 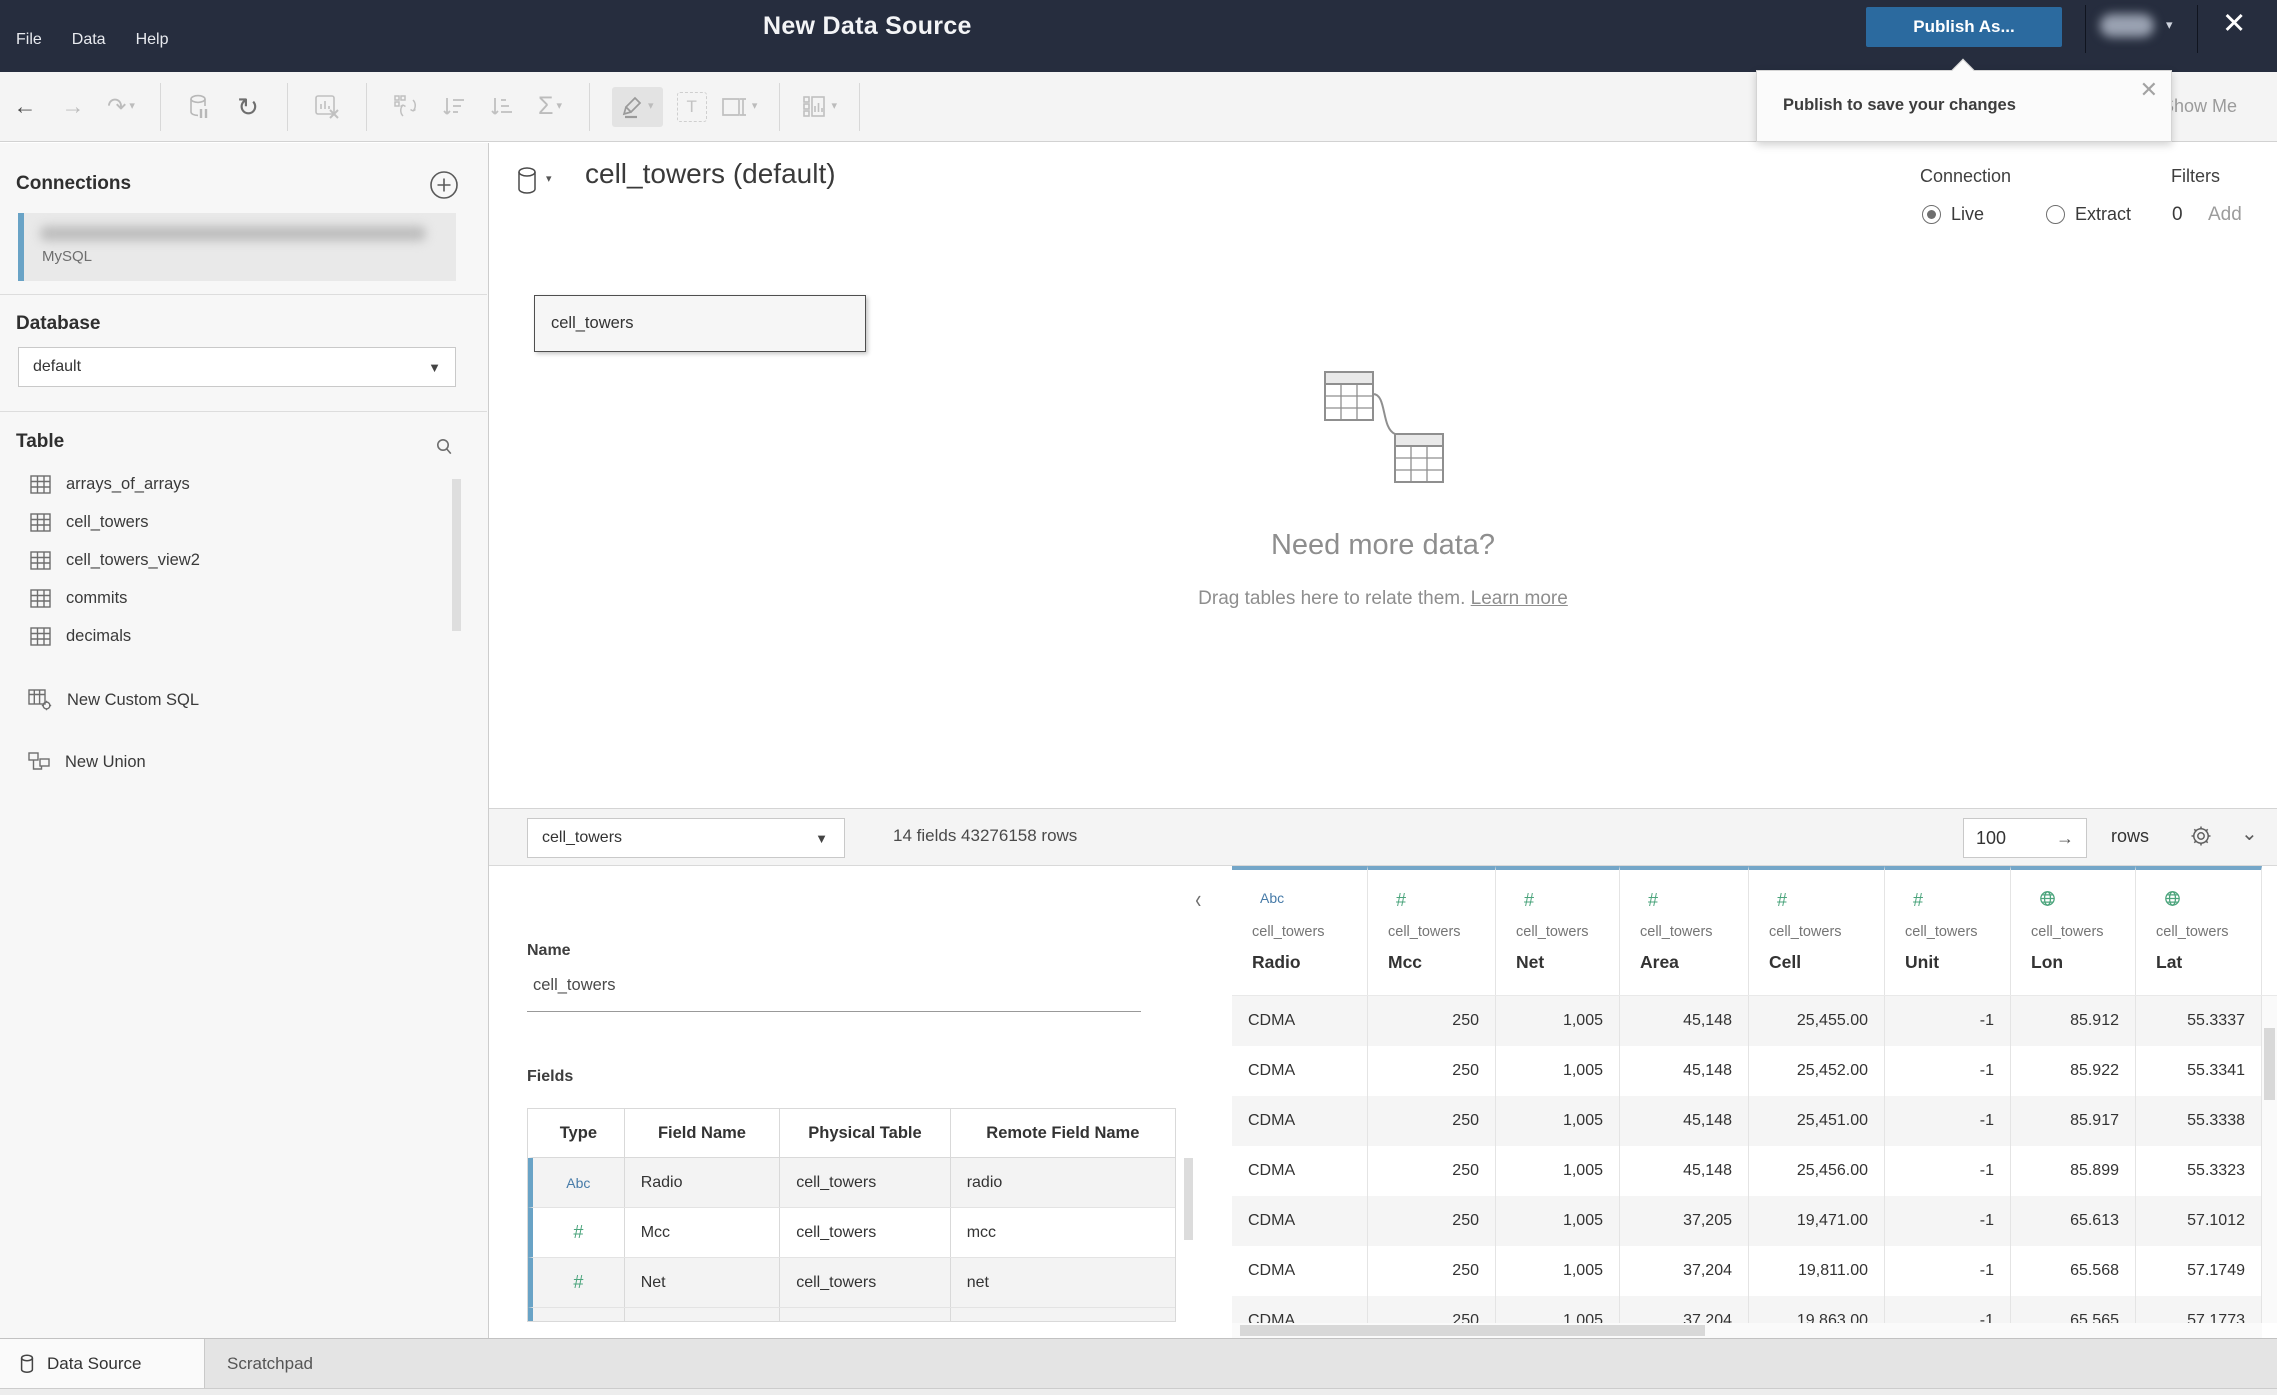 I want to click on grid-column-header: # cell_towers Area, so click(x=1684, y=930).